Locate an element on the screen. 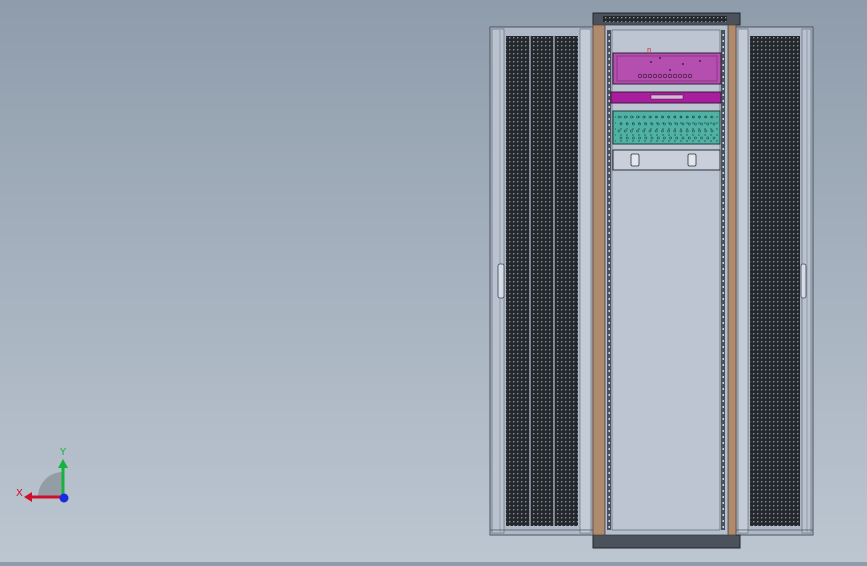  right-frame-upright is located at coordinates (732, 280).